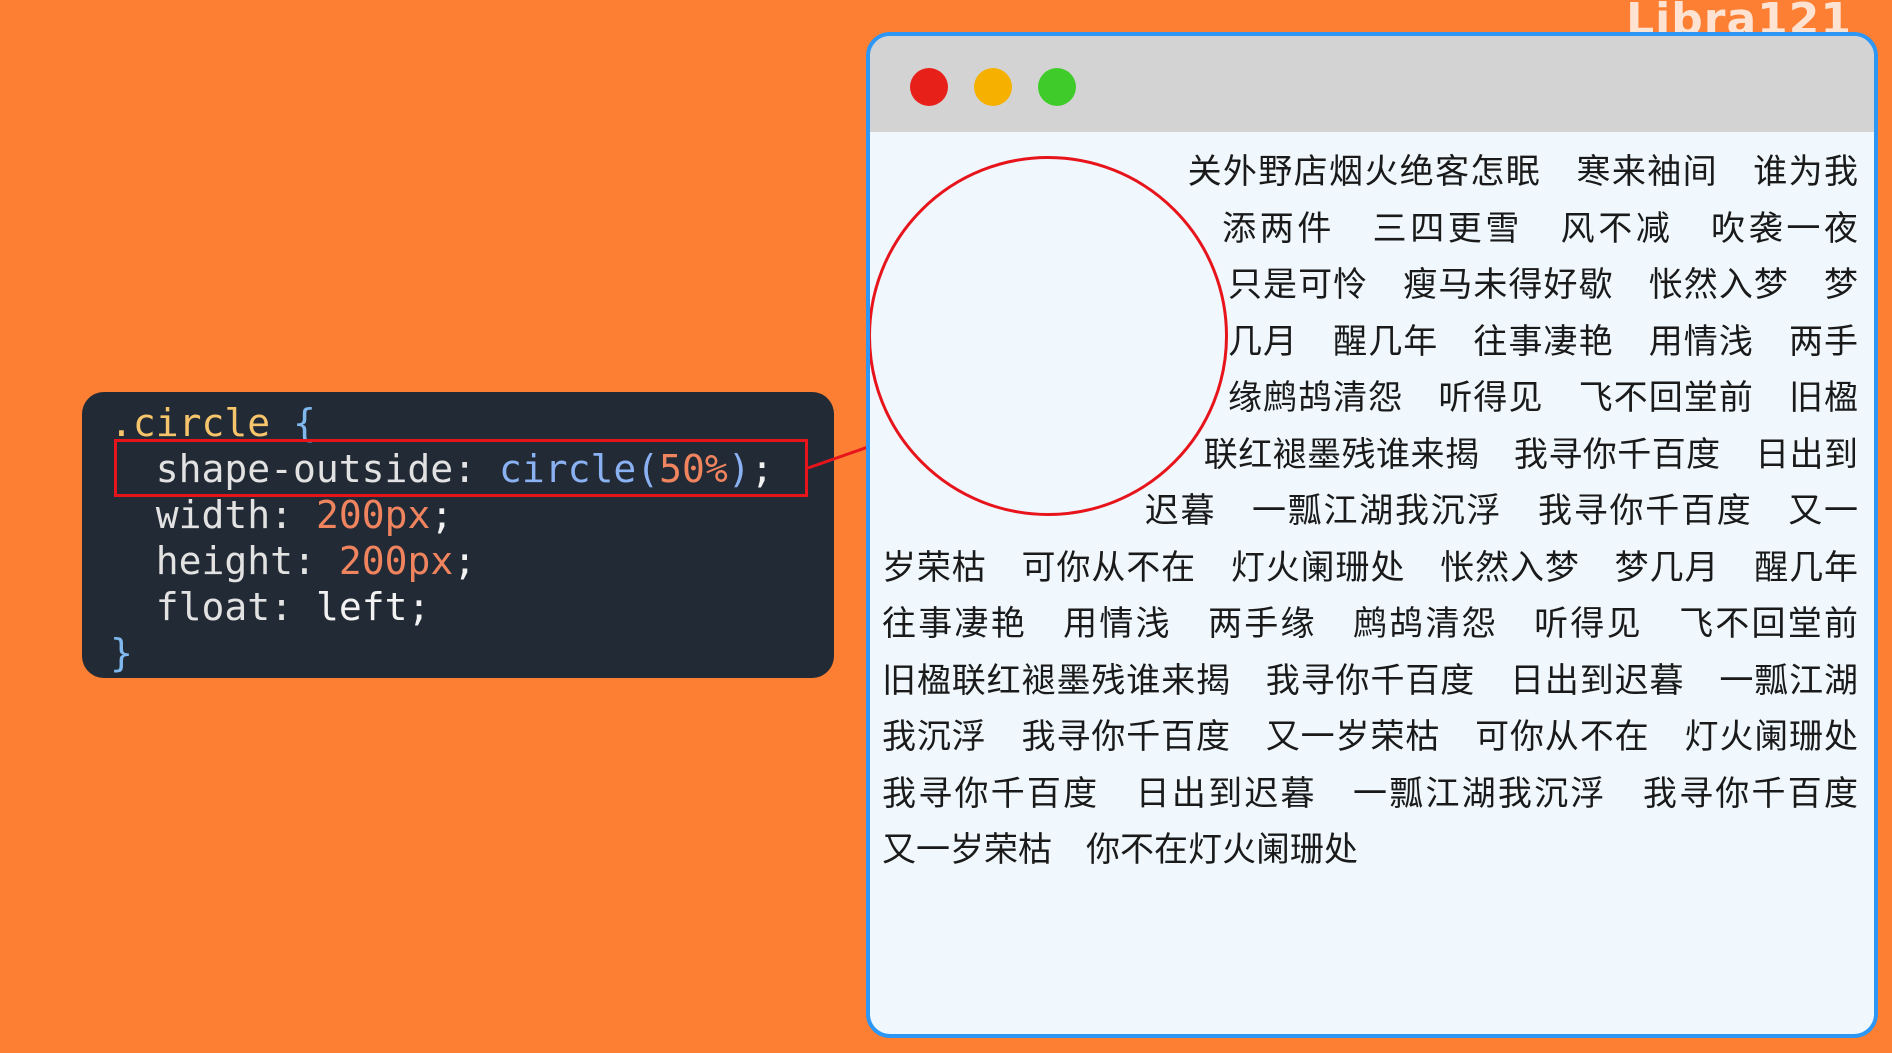  I want to click on title-bar, so click(1372, 84).